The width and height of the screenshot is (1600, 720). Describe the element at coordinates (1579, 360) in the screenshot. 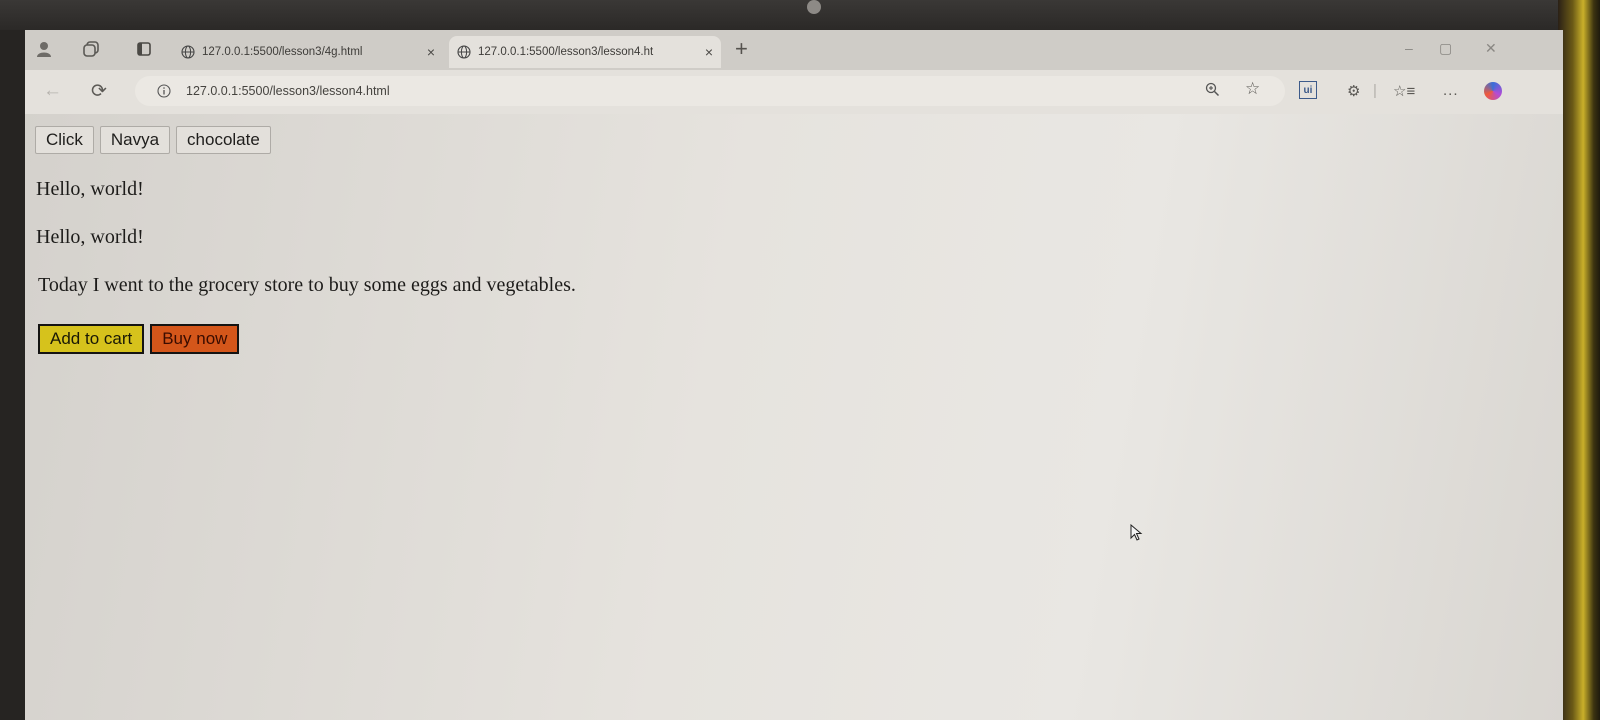

I see `background-edge` at that location.